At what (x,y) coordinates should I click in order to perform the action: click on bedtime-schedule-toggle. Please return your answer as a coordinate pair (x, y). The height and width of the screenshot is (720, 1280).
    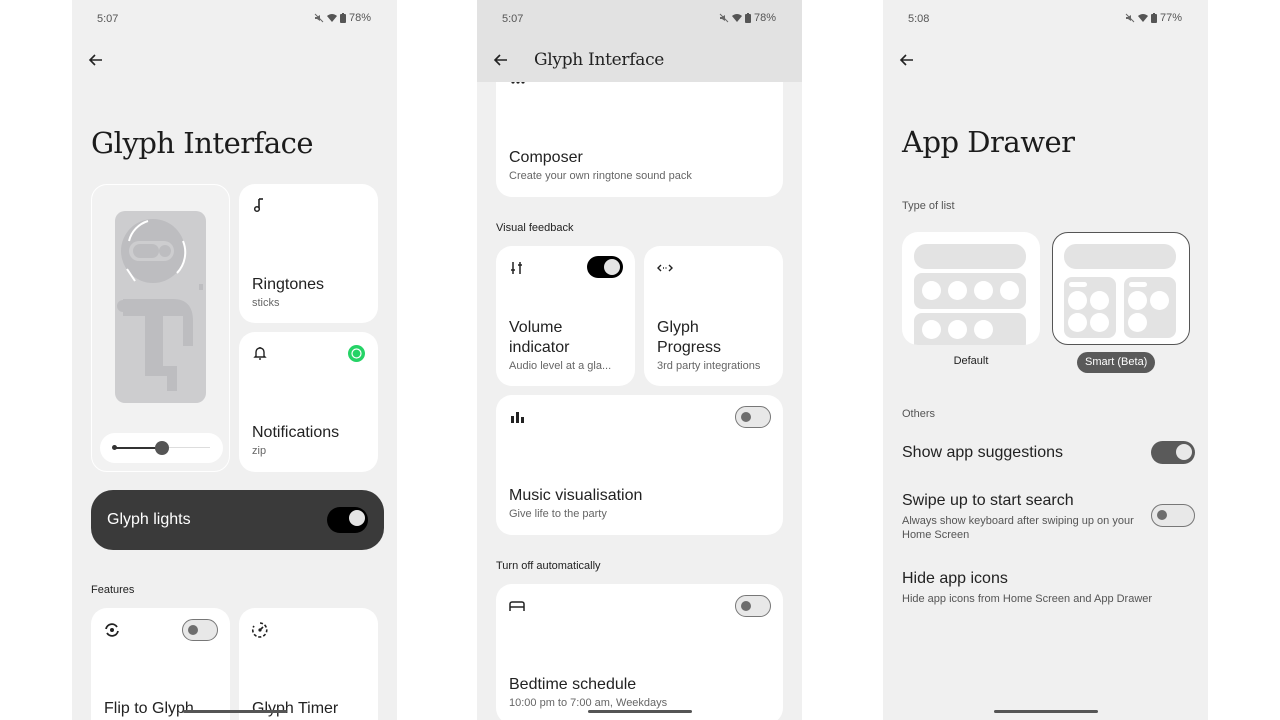
    Looking at the image, I should click on (753, 606).